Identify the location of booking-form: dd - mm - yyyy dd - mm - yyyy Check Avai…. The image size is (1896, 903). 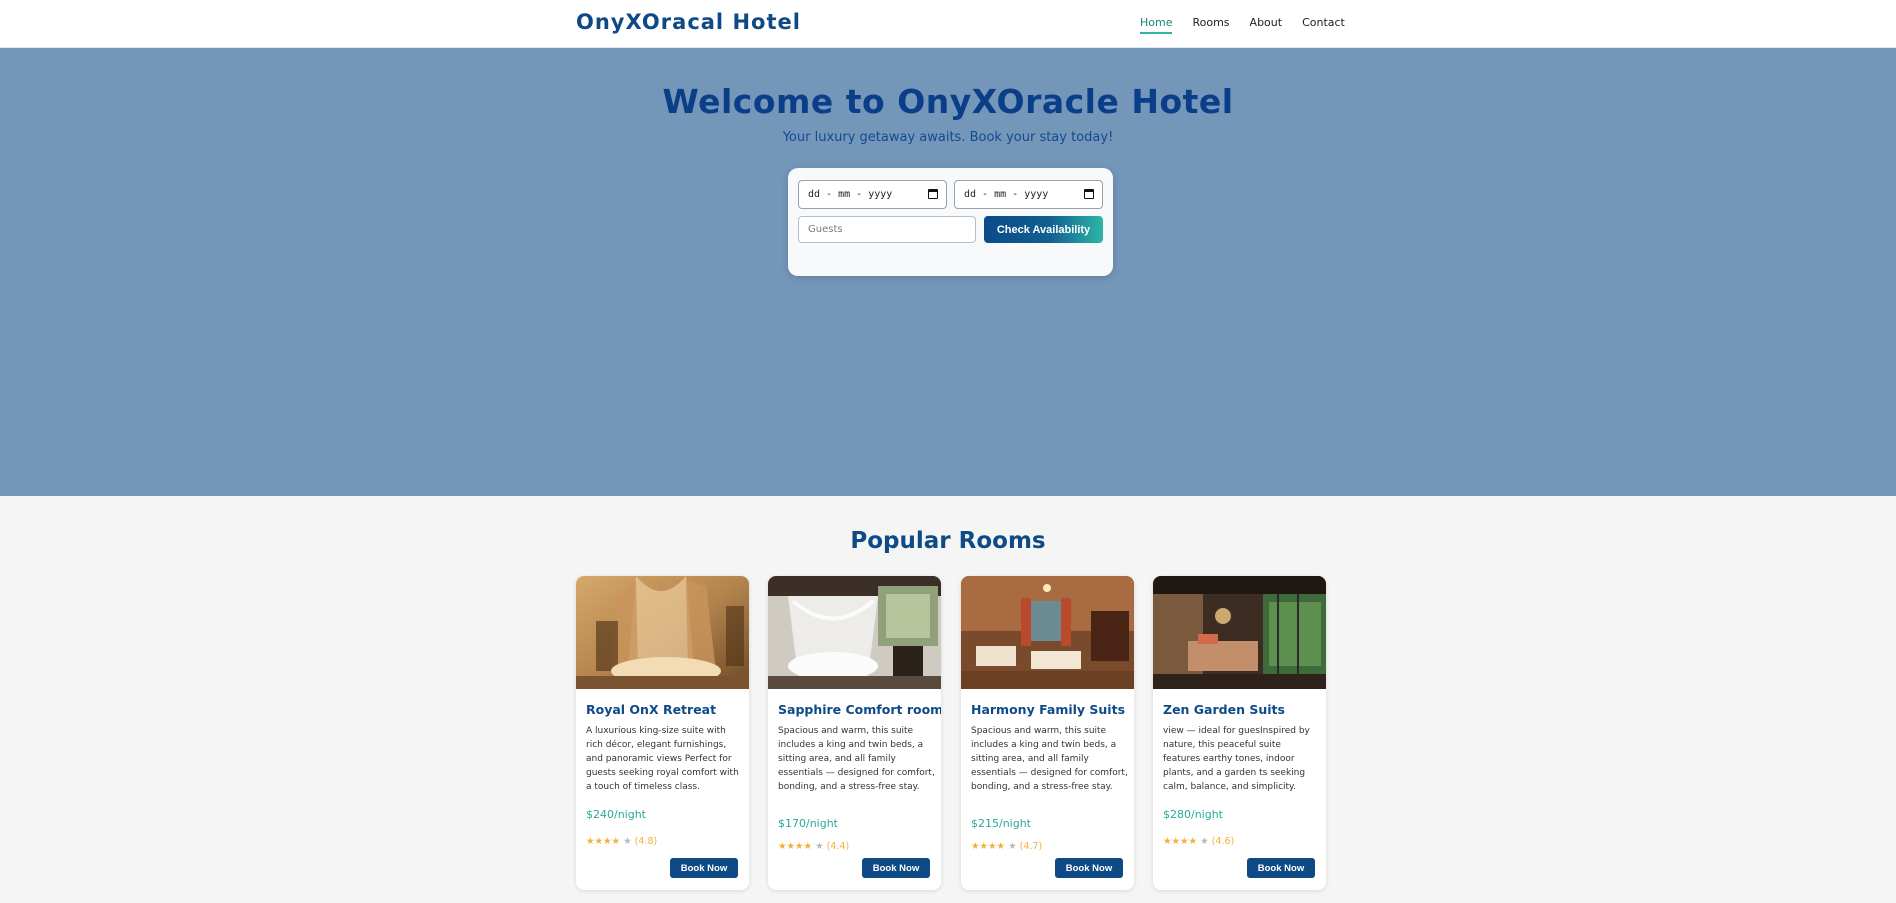
(950, 222).